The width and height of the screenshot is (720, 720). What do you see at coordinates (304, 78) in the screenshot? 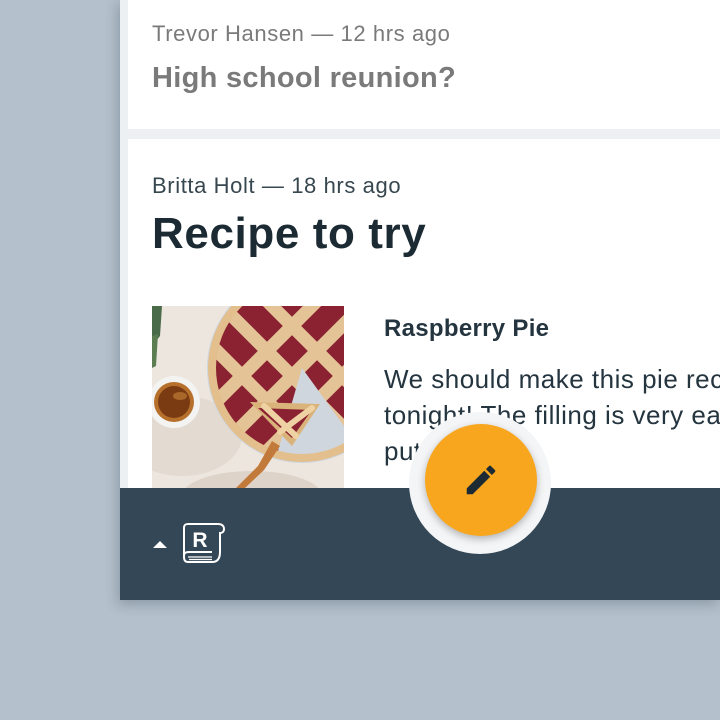
I see `post-title: High school reunion?` at bounding box center [304, 78].